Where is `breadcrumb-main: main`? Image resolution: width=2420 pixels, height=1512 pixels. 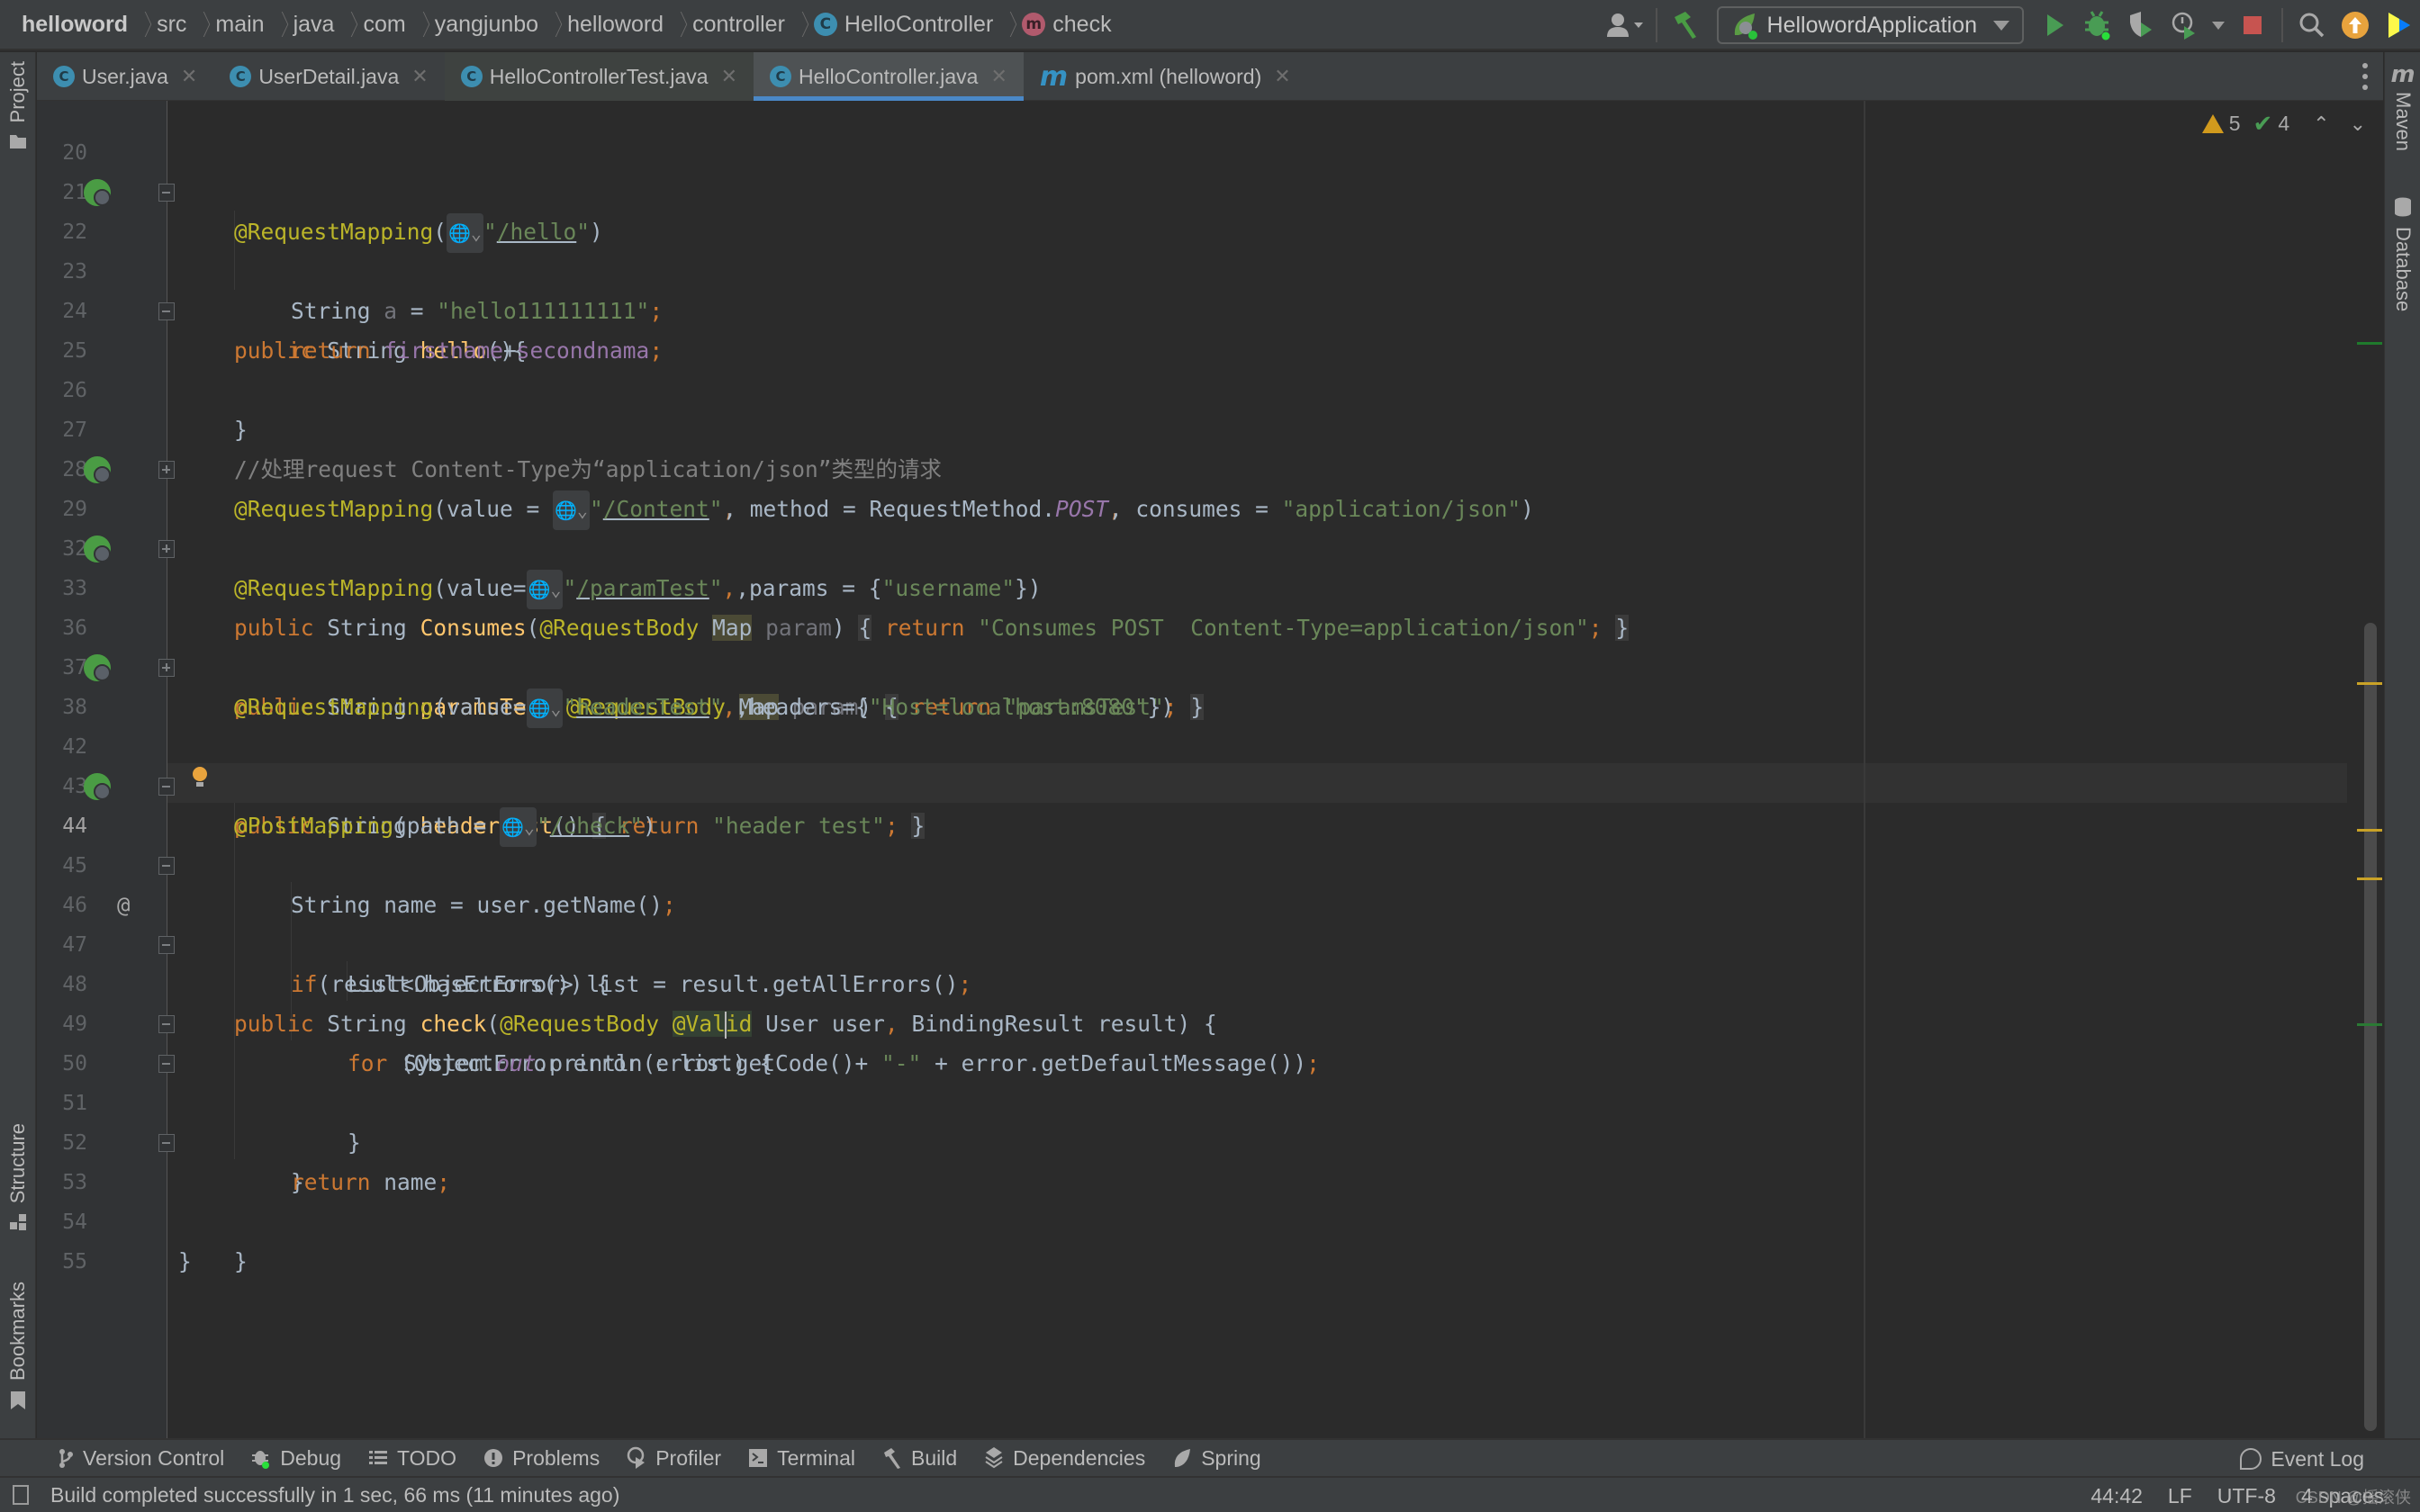
breadcrumb-main: main is located at coordinates (240, 25).